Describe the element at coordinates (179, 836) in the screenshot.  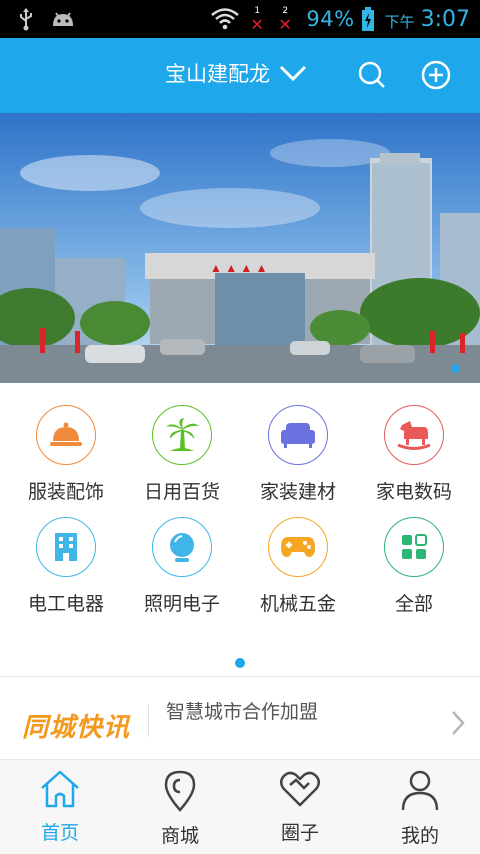
I see `tab-label: 商城` at that location.